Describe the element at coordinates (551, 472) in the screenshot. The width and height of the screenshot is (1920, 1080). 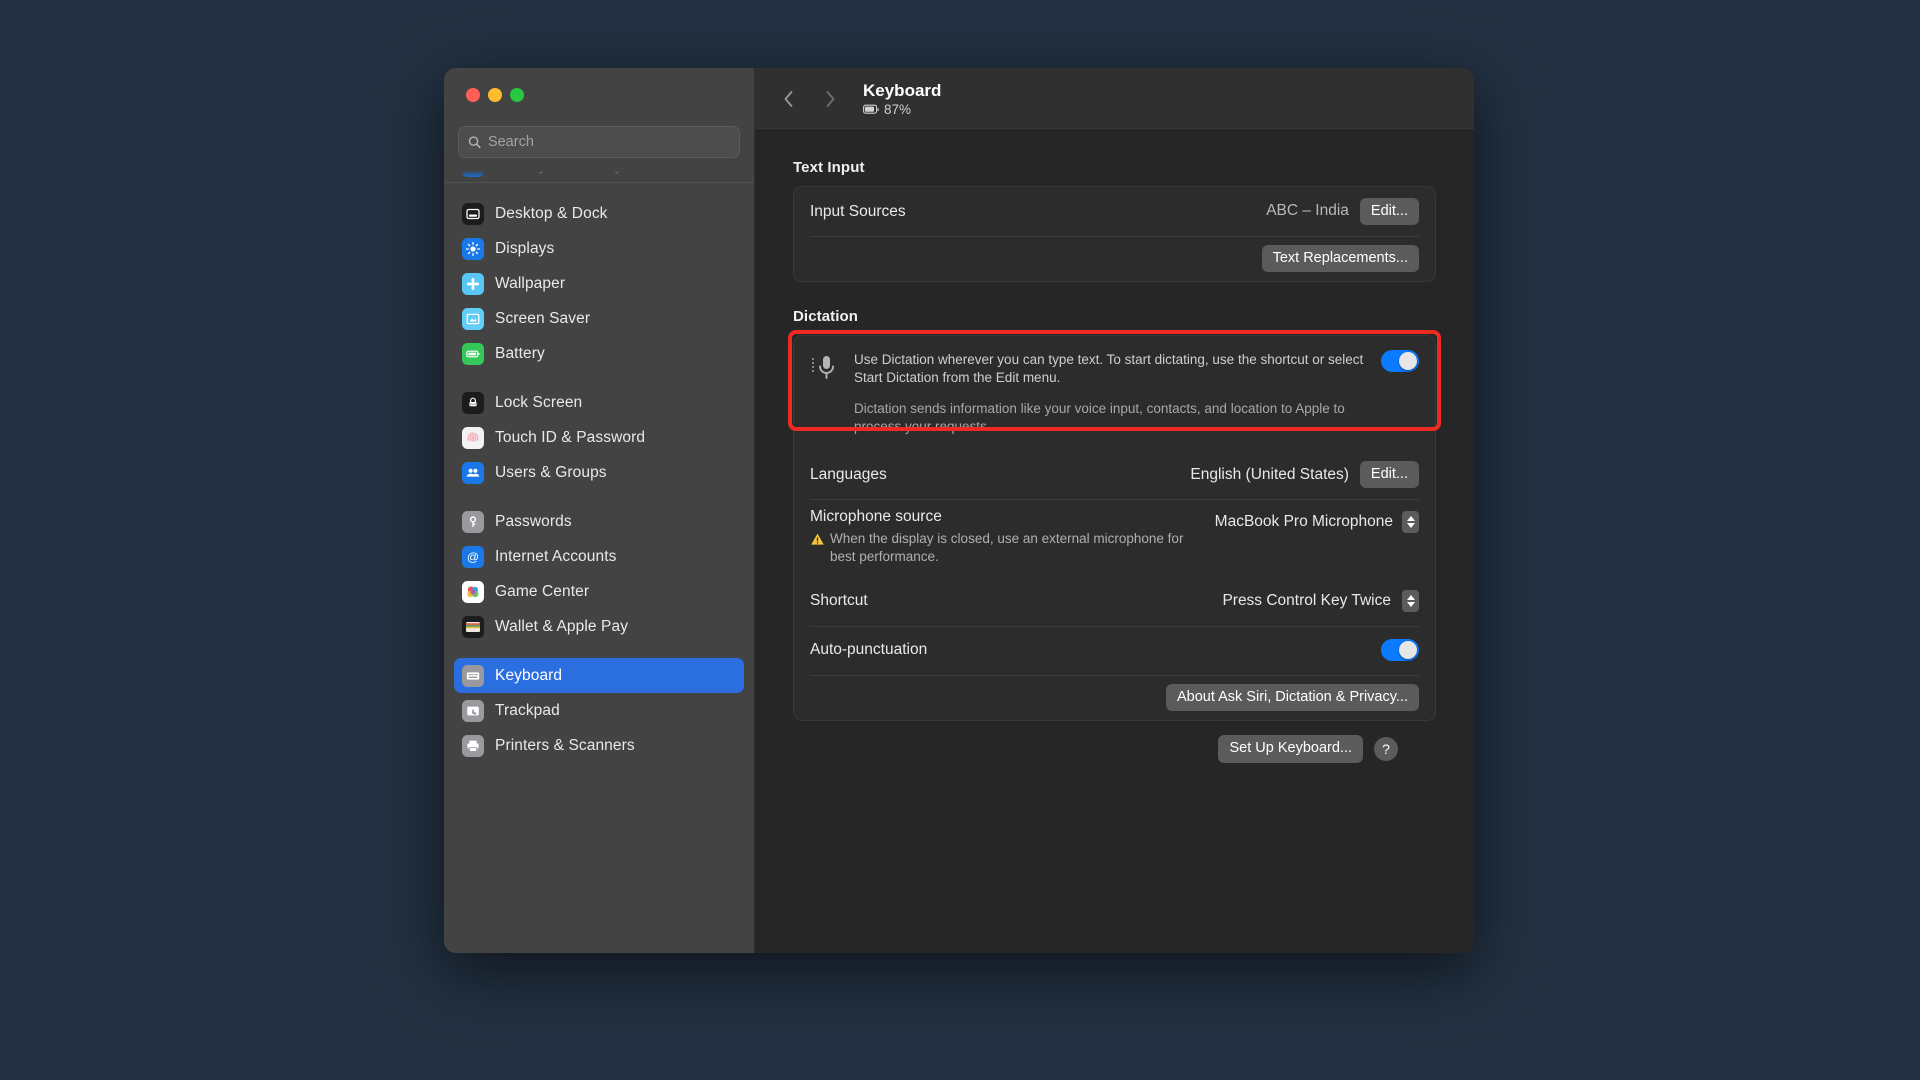
I see `sidebar-item-label: Users & Groups` at that location.